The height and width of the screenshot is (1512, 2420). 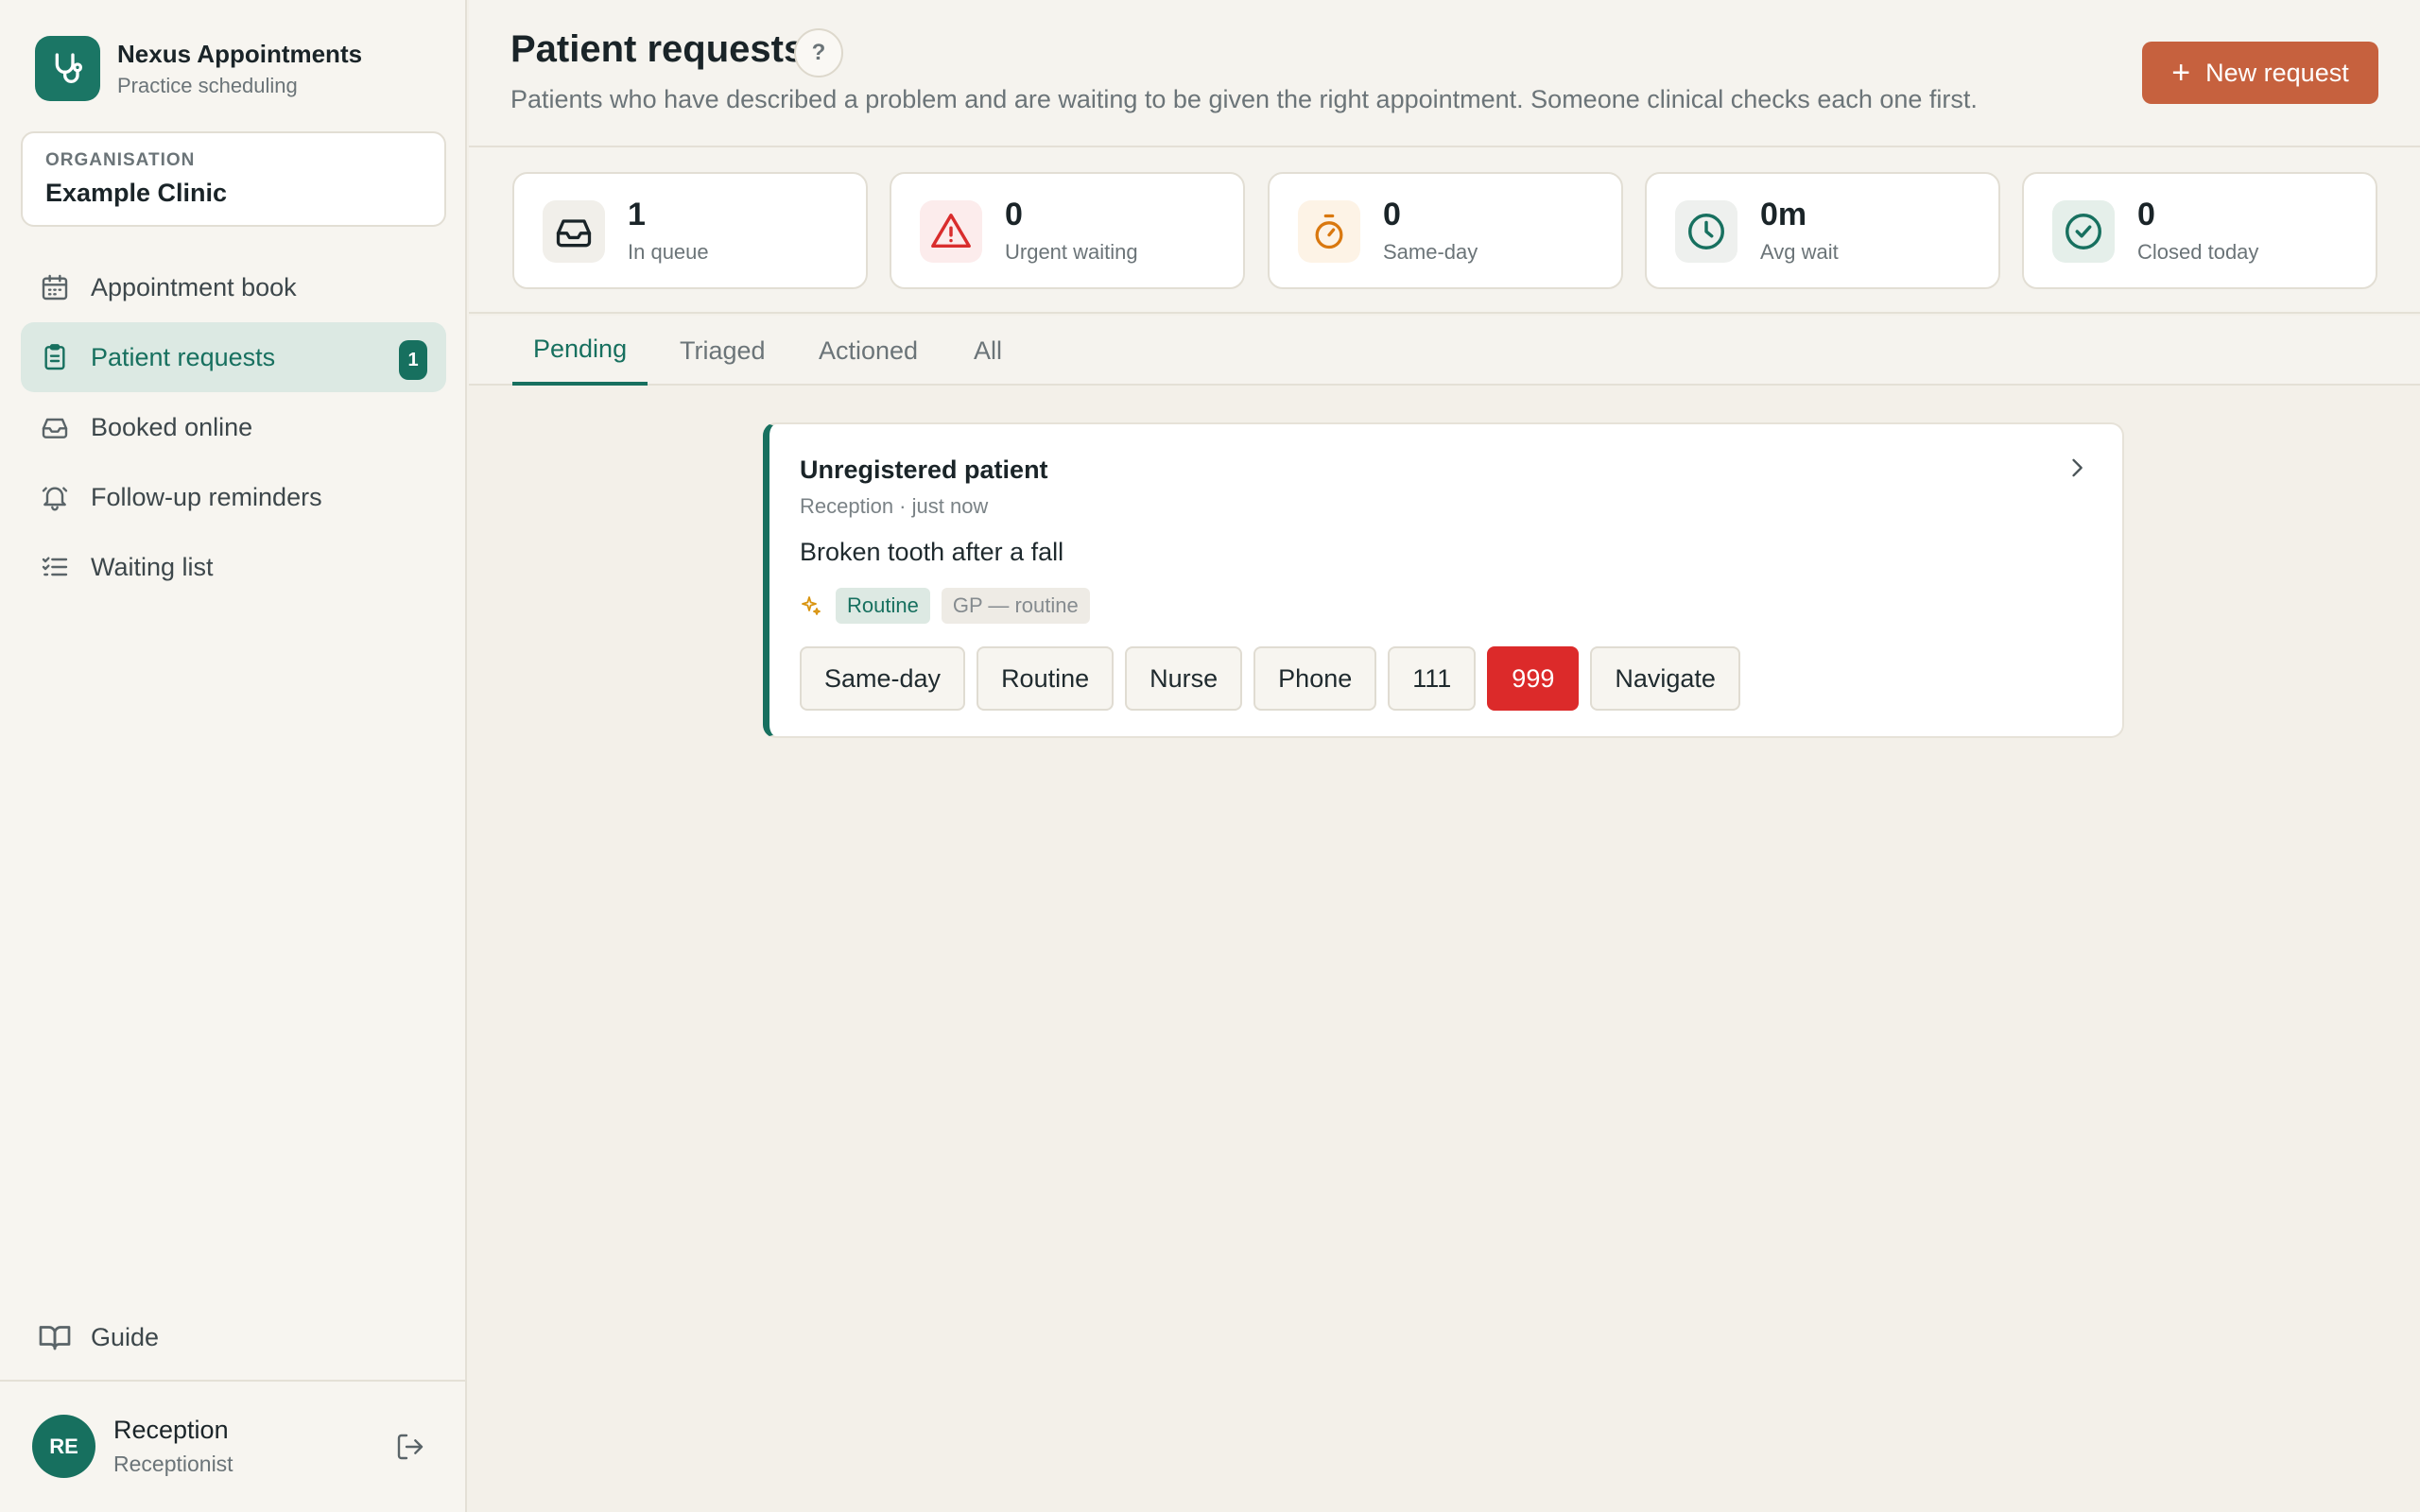 I want to click on sidebar-item-patient-requests: Patient requests 1, so click(x=234, y=357).